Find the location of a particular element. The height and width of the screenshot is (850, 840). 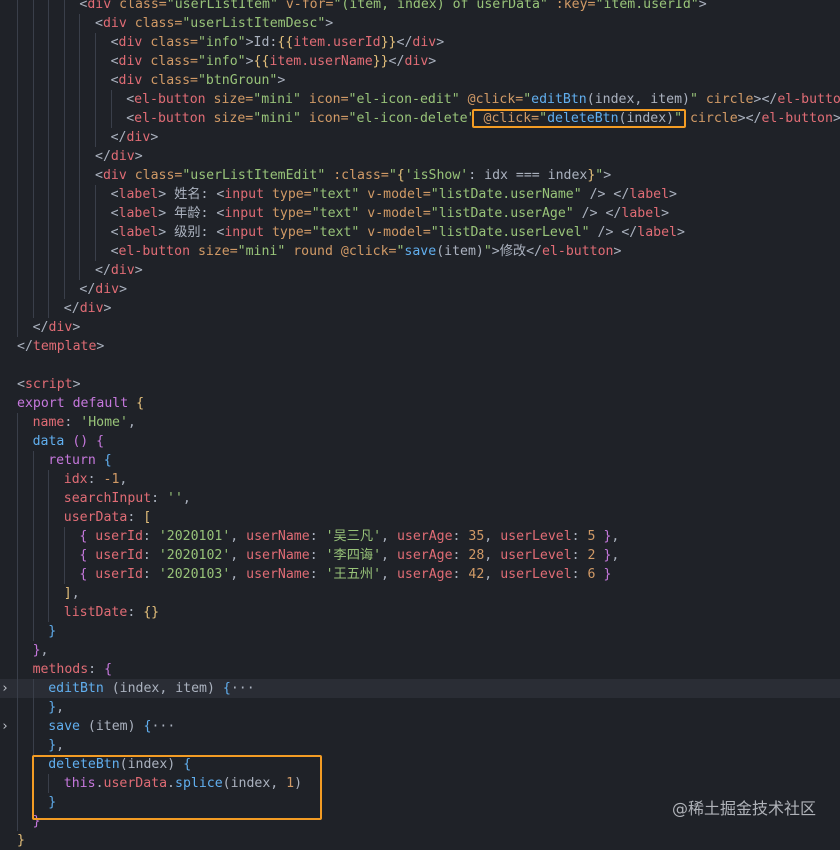

code-token: () is located at coordinates (80, 441).